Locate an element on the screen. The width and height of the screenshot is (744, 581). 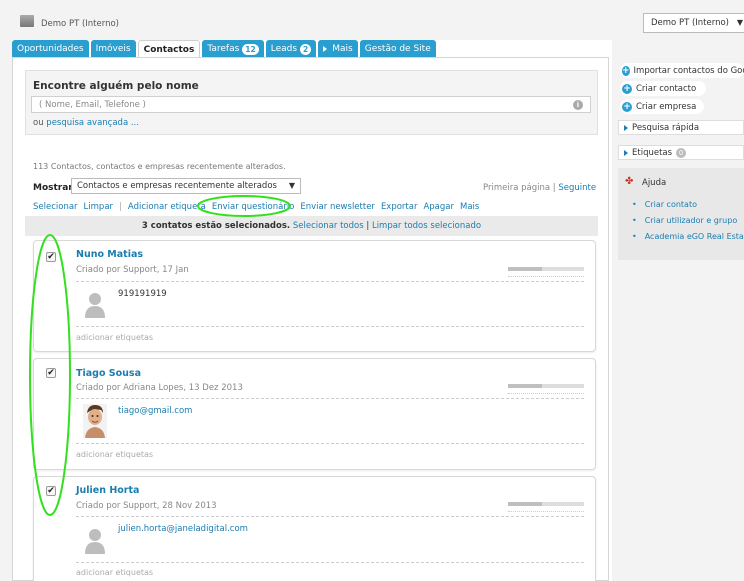
pager-first: Primeira página is located at coordinates (516, 188).